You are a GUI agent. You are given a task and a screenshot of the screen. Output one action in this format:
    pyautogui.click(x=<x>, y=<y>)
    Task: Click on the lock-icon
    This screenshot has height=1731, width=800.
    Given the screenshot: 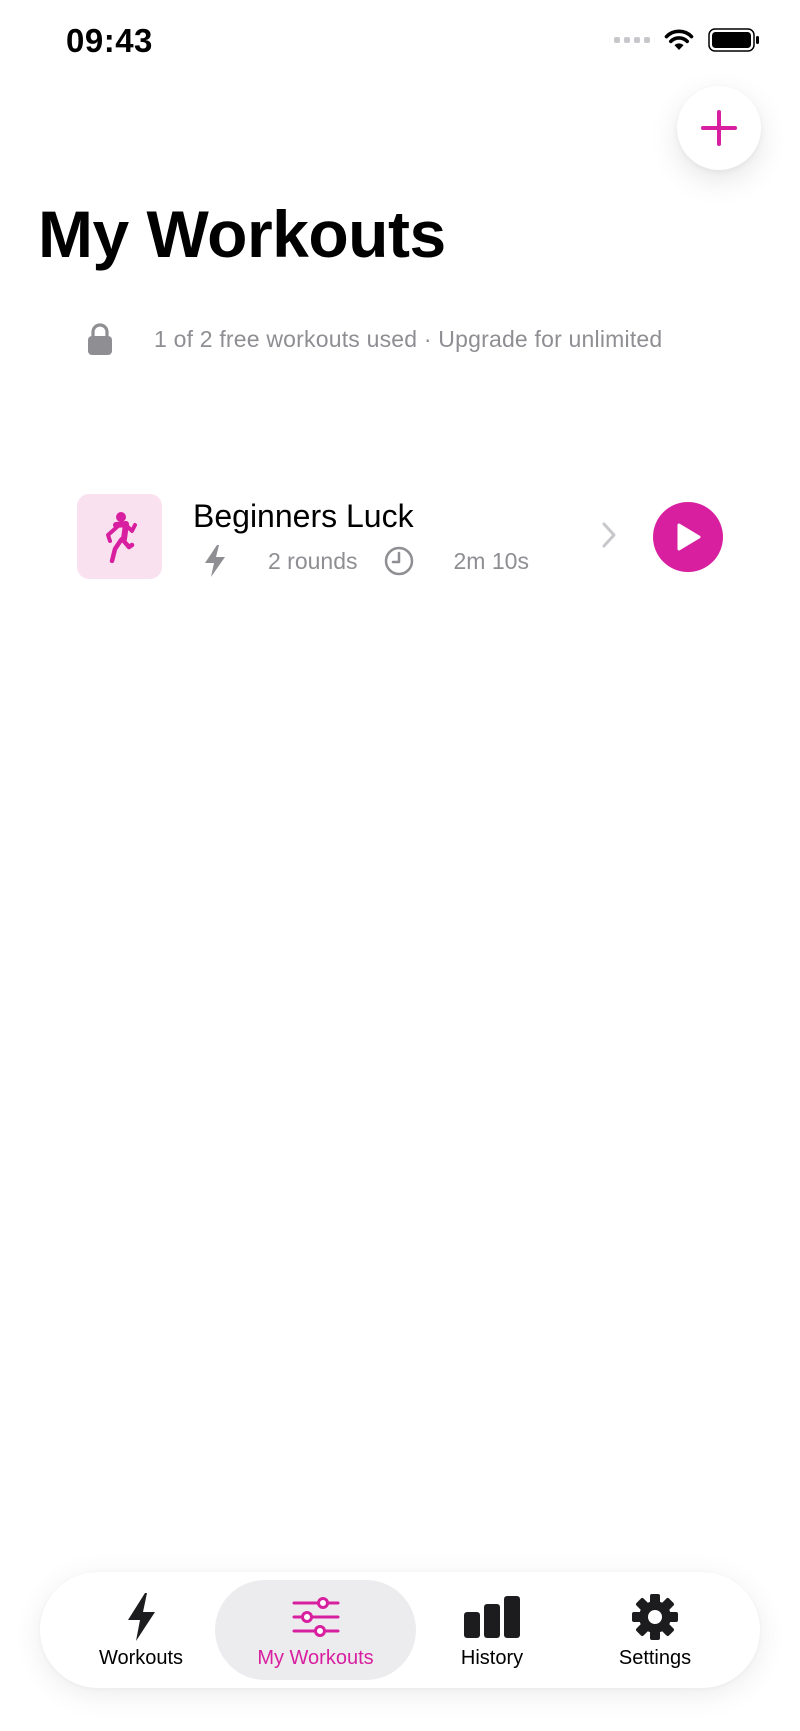 What is the action you would take?
    pyautogui.click(x=100, y=339)
    